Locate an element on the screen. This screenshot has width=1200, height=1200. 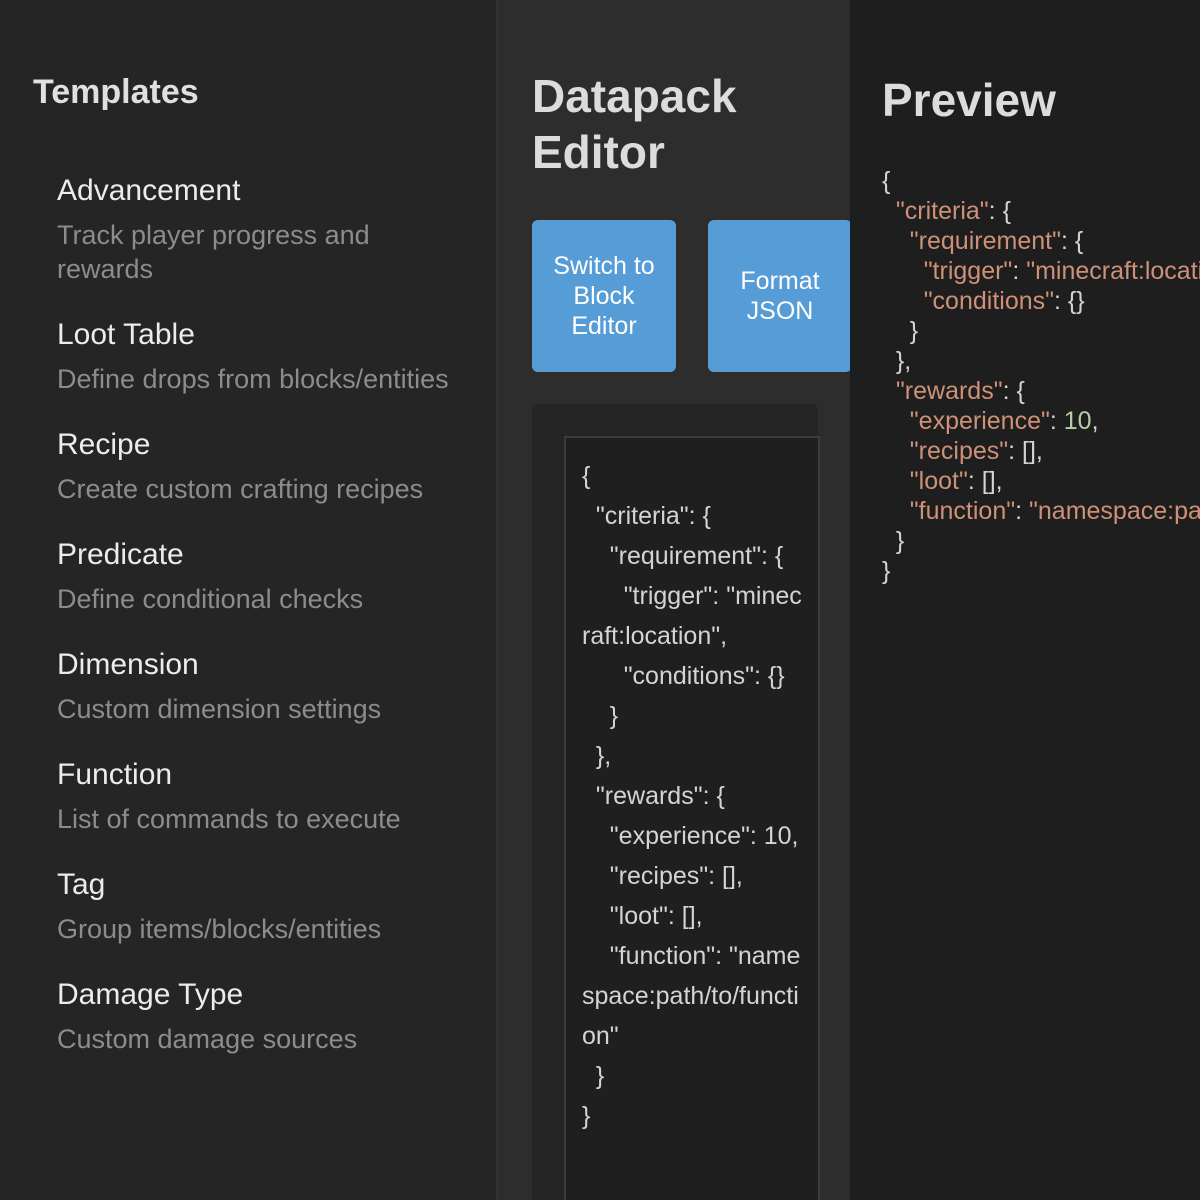
template-name: Tag is located at coordinates (81, 884).